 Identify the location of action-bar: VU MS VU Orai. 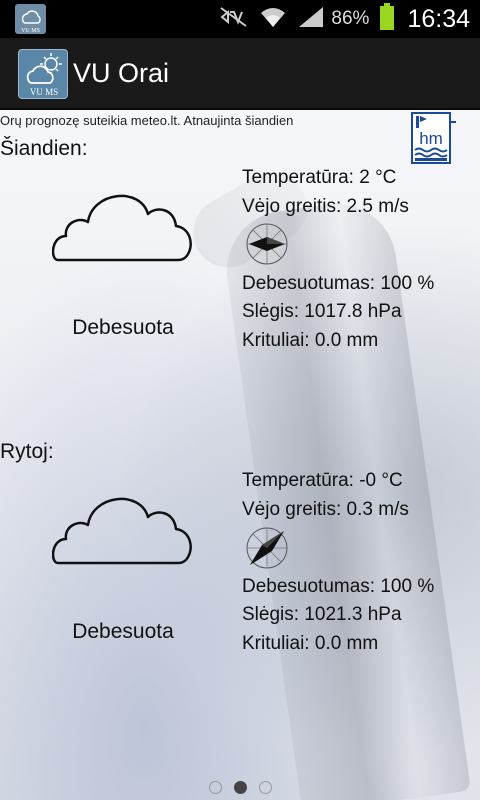
(240, 74).